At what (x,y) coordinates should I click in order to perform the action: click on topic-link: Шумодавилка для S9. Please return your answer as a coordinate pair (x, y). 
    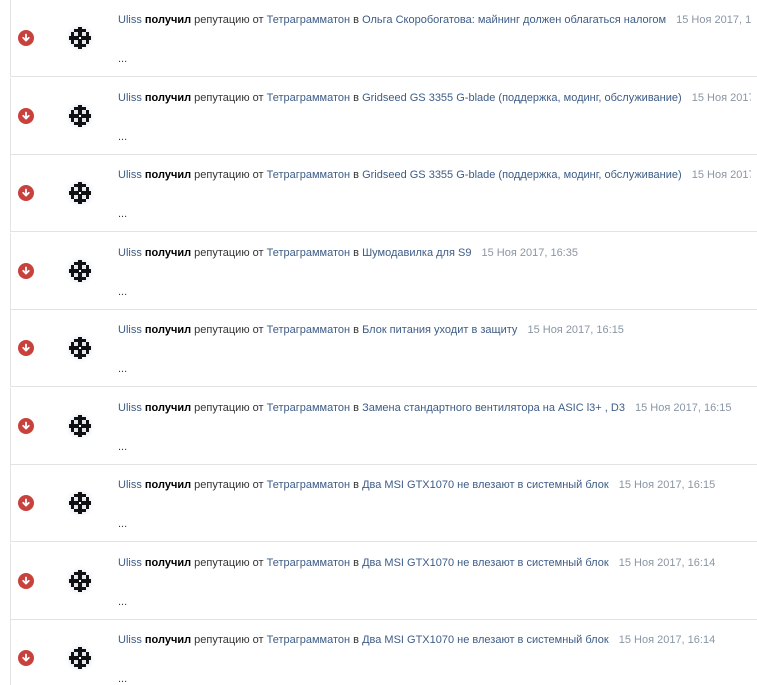
    Looking at the image, I should click on (416, 253).